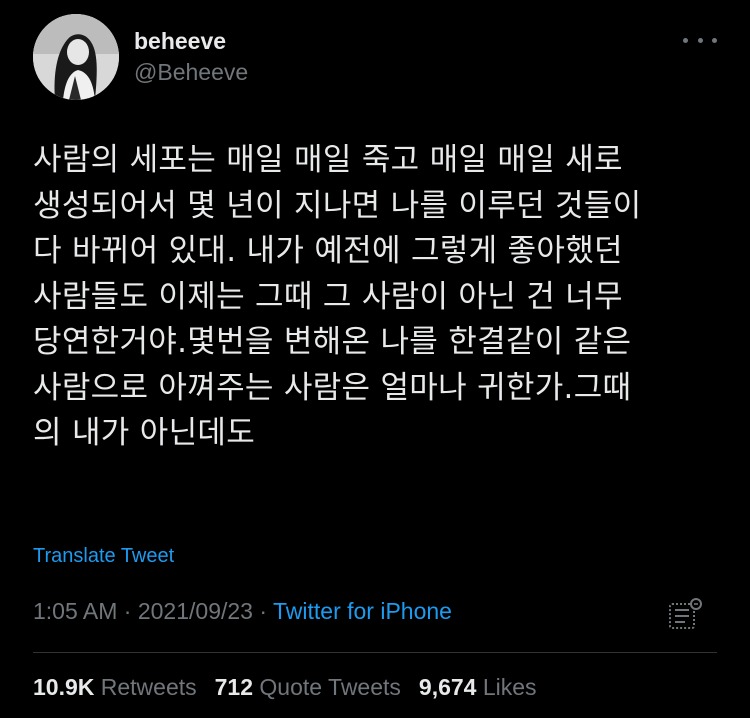  What do you see at coordinates (64, 687) in the screenshot?
I see `retweets-count: 10.9K` at bounding box center [64, 687].